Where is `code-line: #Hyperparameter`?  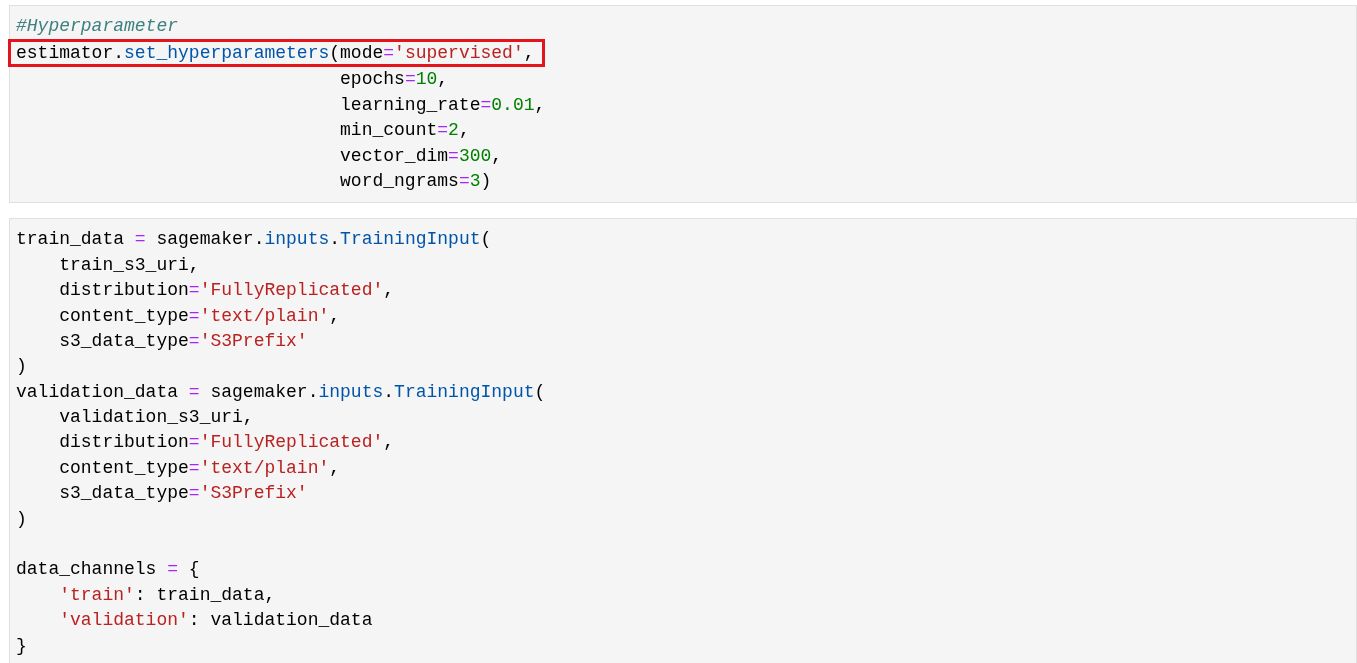 code-line: #Hyperparameter is located at coordinates (97, 26).